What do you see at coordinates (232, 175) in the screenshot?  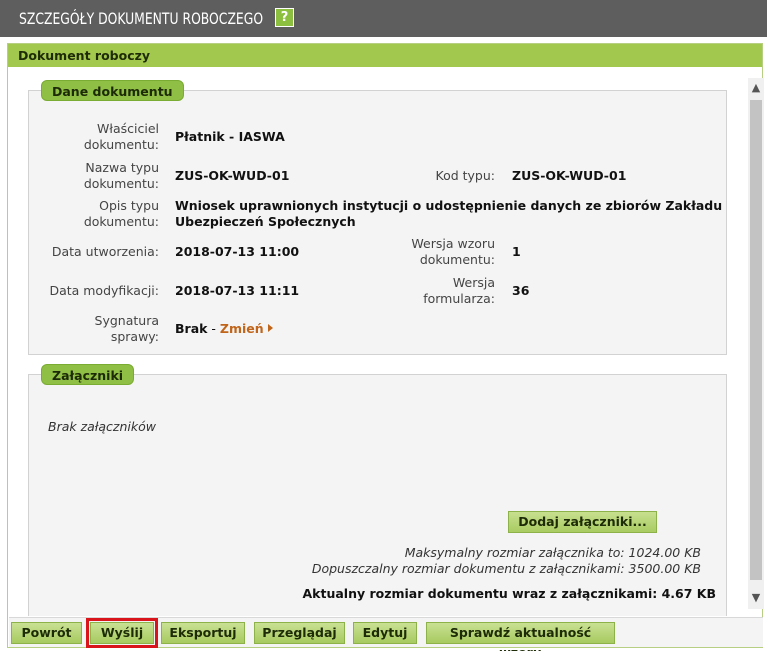 I see `type-name-value: ZUS-OK-WUD-01` at bounding box center [232, 175].